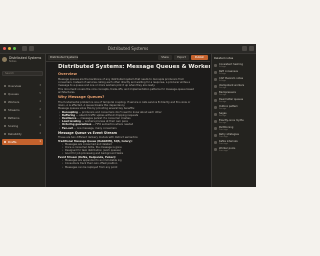 The image size is (320, 256). Describe the element at coordinates (234, 143) in the screenshot. I see `related-note-item: Kafka internals 1mo ago` at that location.